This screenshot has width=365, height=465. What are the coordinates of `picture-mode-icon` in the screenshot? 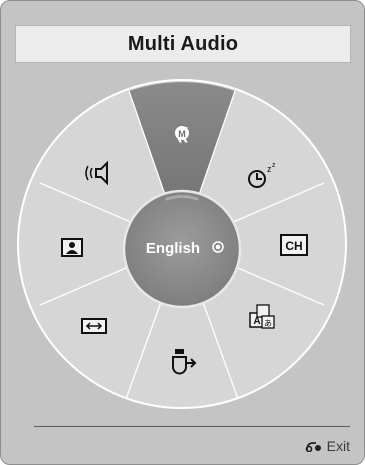 It's located at (72, 247).